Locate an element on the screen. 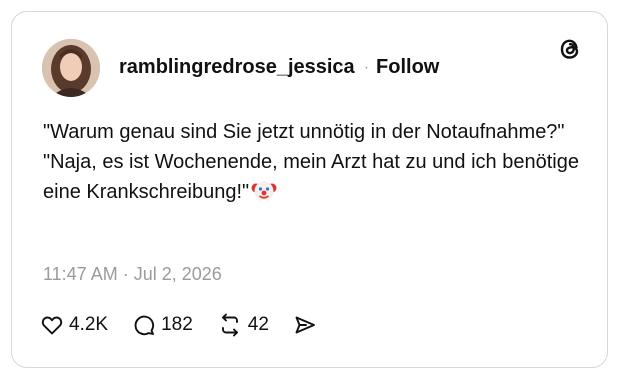 The width and height of the screenshot is (620, 380). post-timestamp: 11:47 AM · Jul 2, 2026 is located at coordinates (132, 274).